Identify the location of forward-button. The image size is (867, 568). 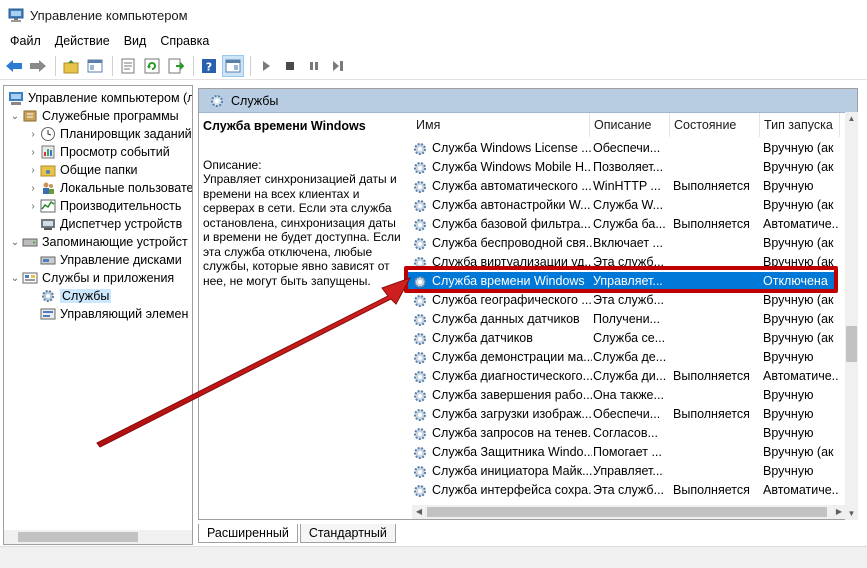
(38, 66).